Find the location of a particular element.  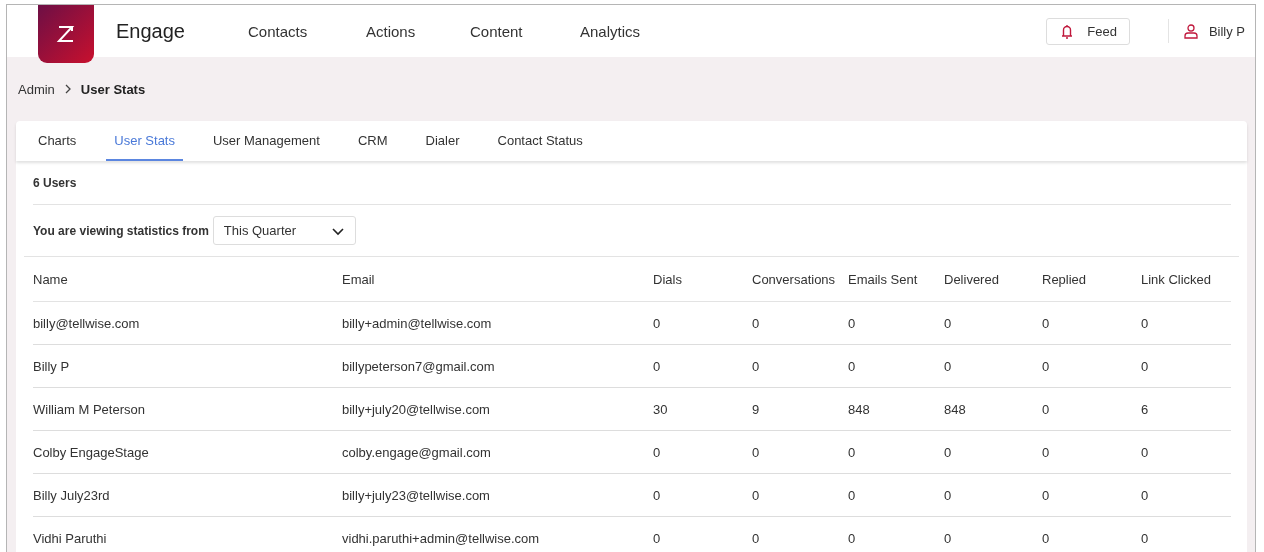

table-cell: Billy P is located at coordinates (187, 366).